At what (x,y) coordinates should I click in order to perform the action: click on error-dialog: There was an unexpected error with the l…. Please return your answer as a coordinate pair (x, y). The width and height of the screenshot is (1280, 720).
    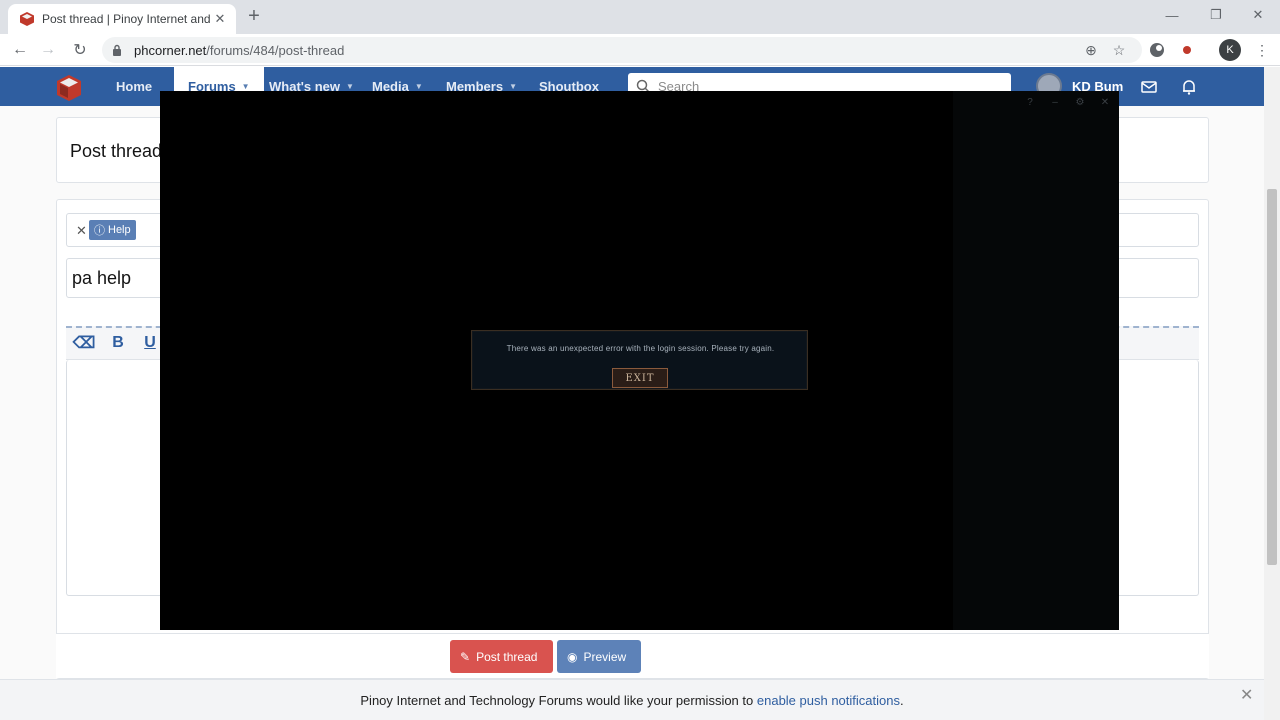
    Looking at the image, I should click on (639, 360).